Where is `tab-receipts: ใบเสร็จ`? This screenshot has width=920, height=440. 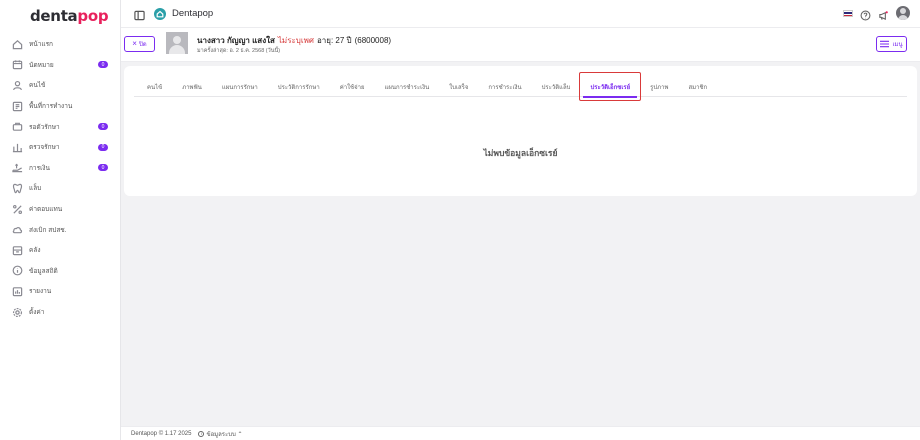
tab-receipts: ใบเสร็จ is located at coordinates (458, 86).